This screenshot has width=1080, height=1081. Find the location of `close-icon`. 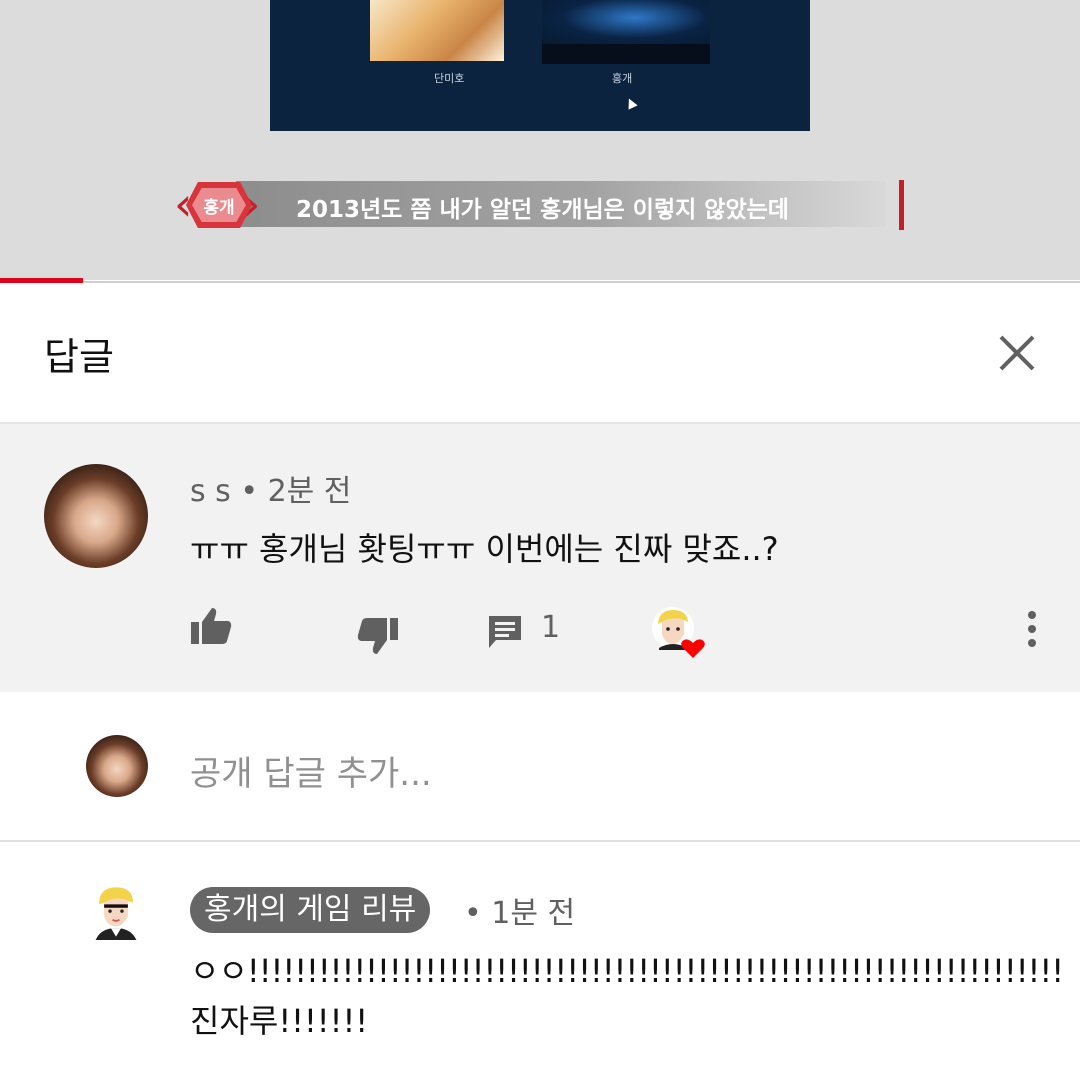

close-icon is located at coordinates (1017, 353).